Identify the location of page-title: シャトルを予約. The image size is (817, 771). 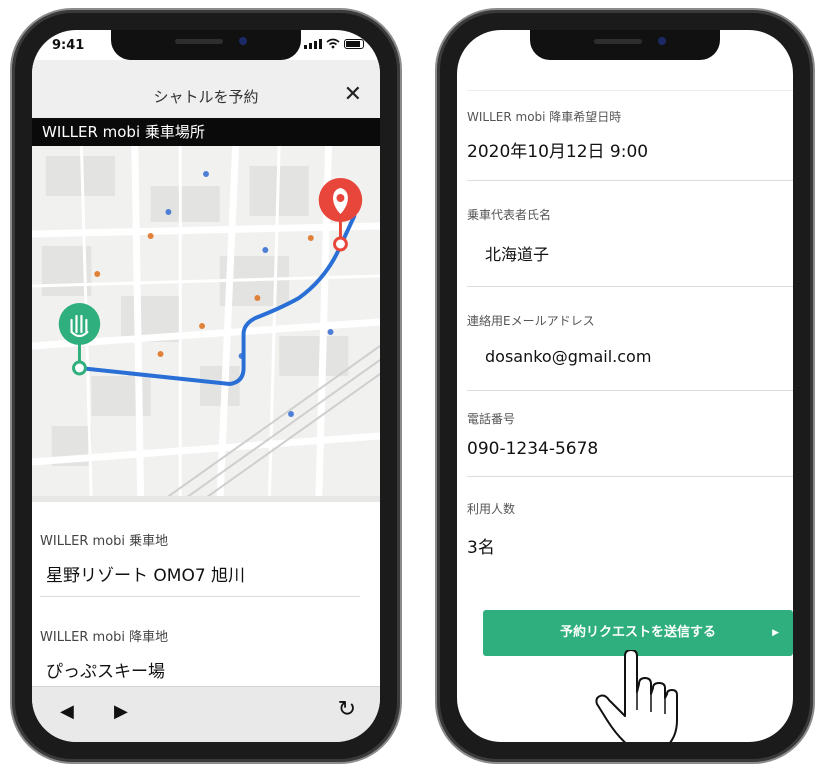
(206, 97).